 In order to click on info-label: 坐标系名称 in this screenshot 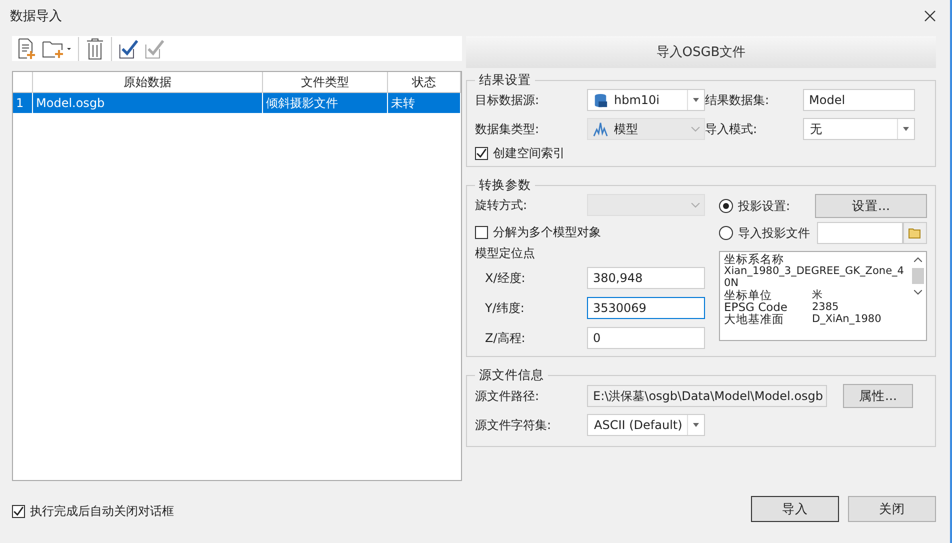, I will do `click(754, 259)`.